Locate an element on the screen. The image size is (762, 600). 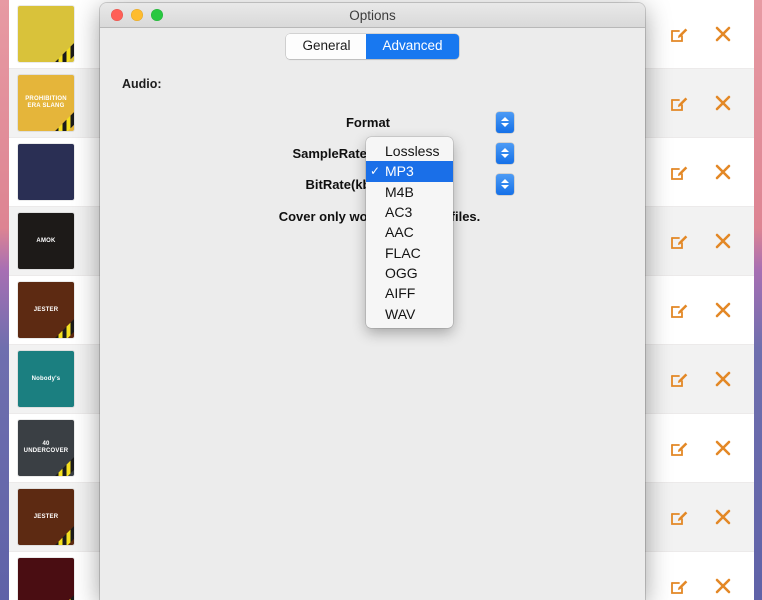
cover-thumbnail: AMOK is located at coordinates (46, 241).